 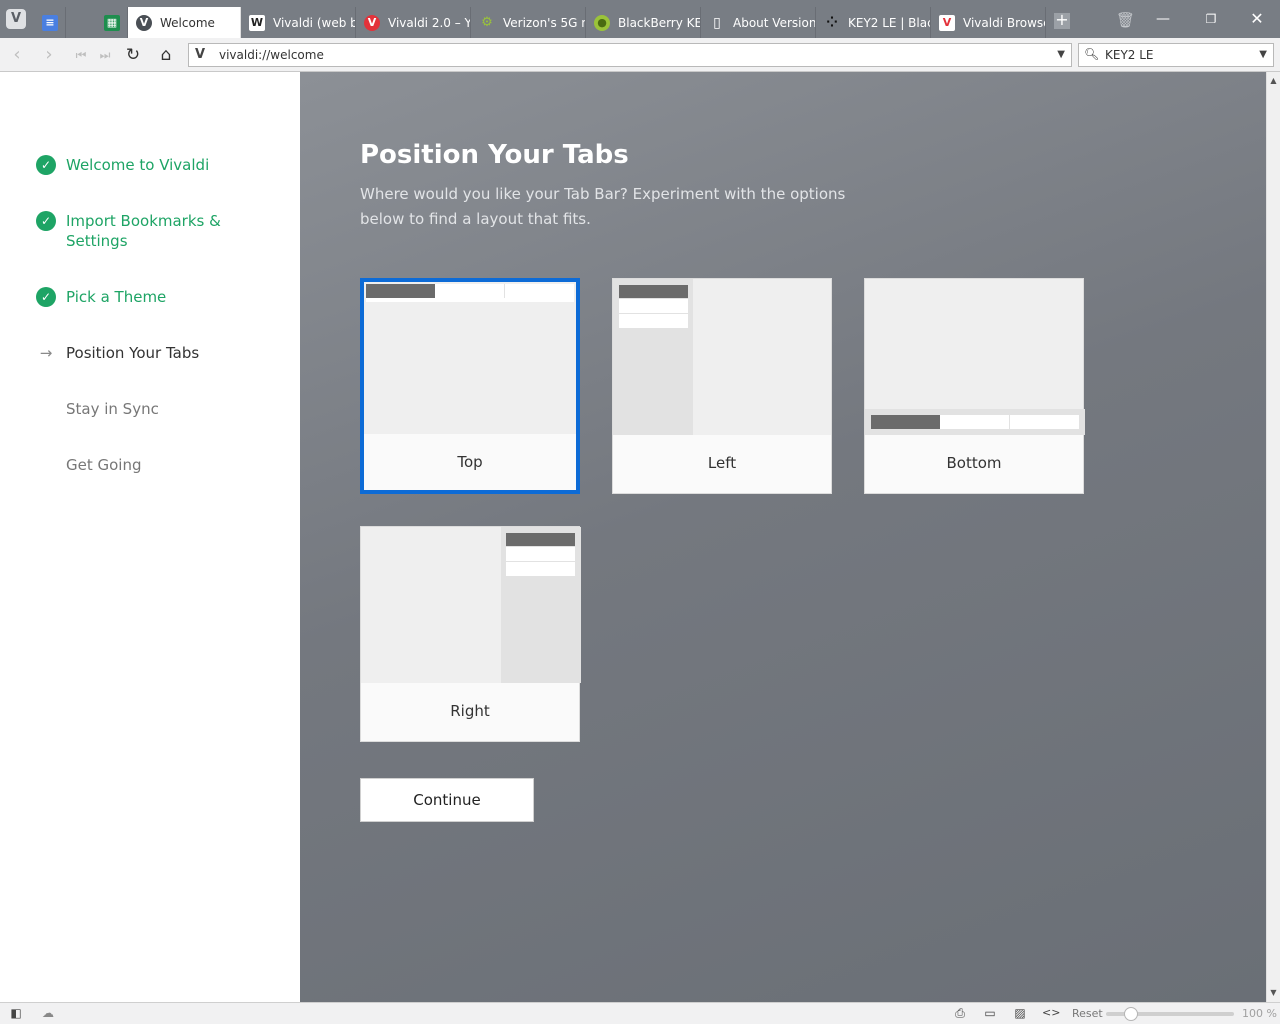 What do you see at coordinates (16, 19) in the screenshot?
I see `vivaldi-menu-button: V` at bounding box center [16, 19].